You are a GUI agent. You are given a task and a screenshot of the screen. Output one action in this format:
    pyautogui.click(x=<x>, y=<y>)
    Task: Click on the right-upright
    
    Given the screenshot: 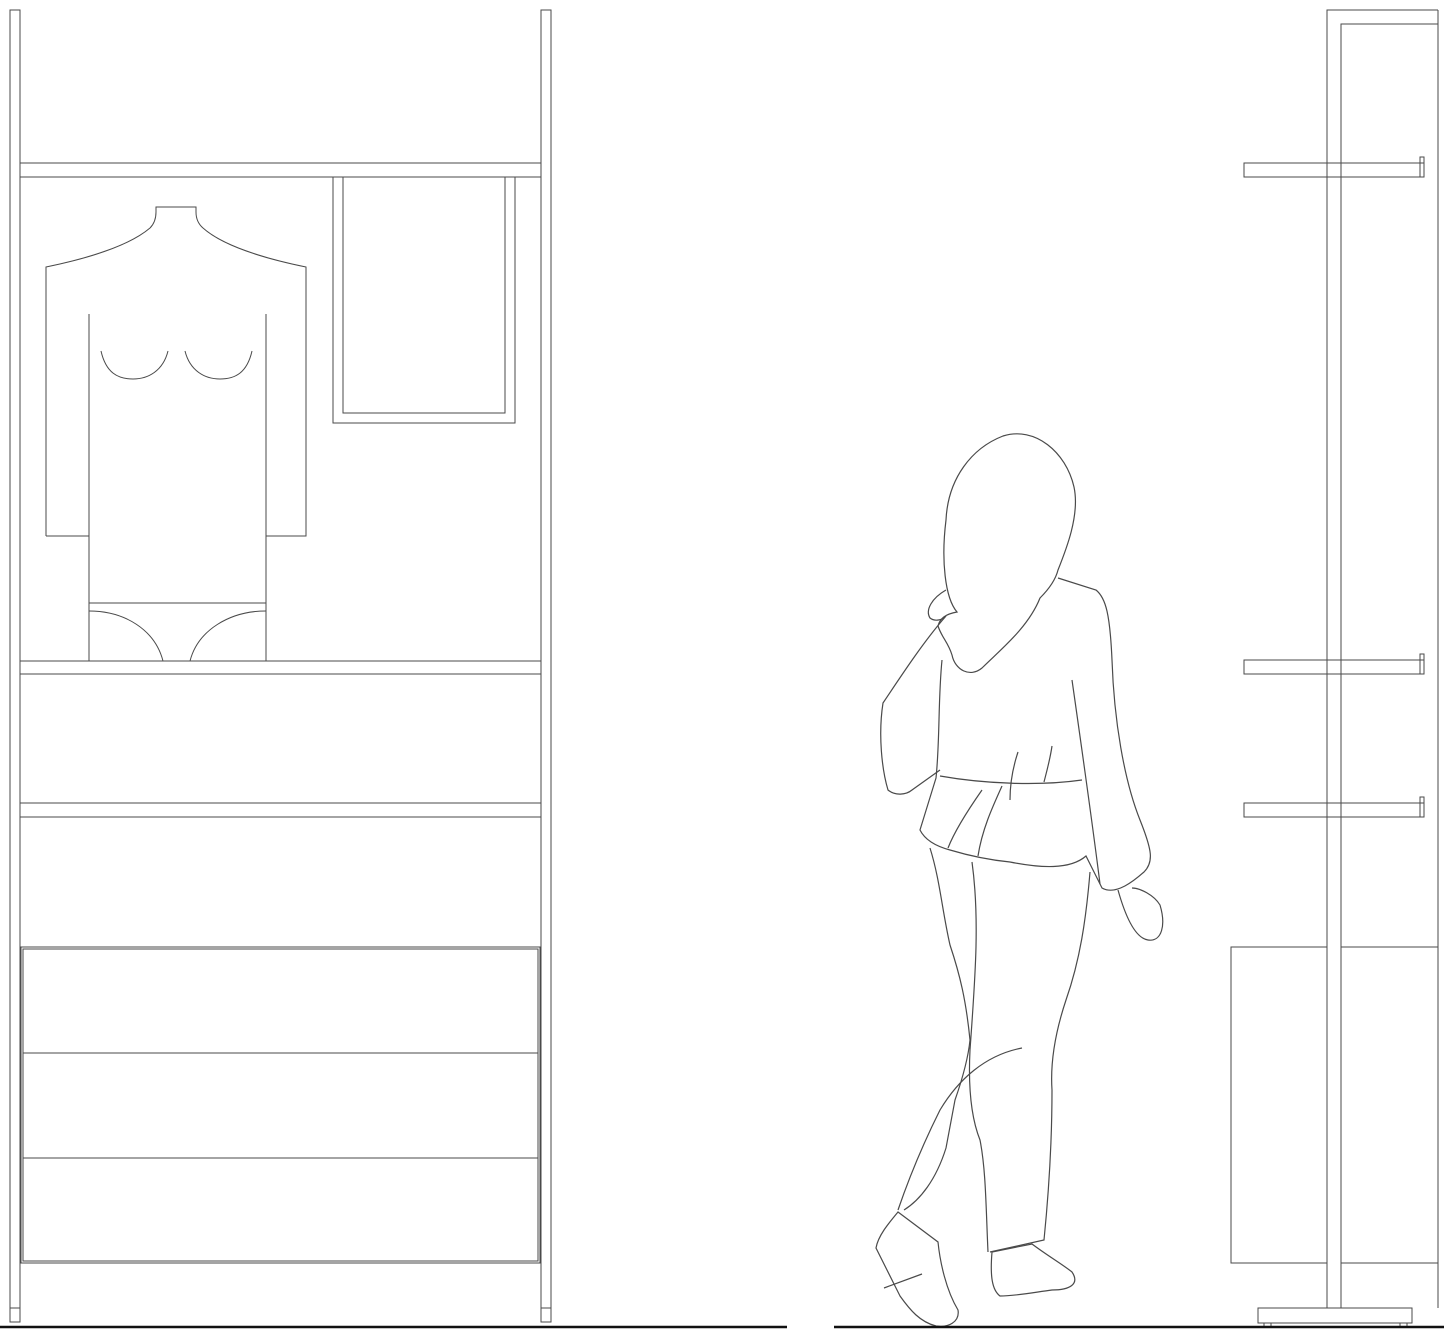 What is the action you would take?
    pyautogui.click(x=546, y=666)
    